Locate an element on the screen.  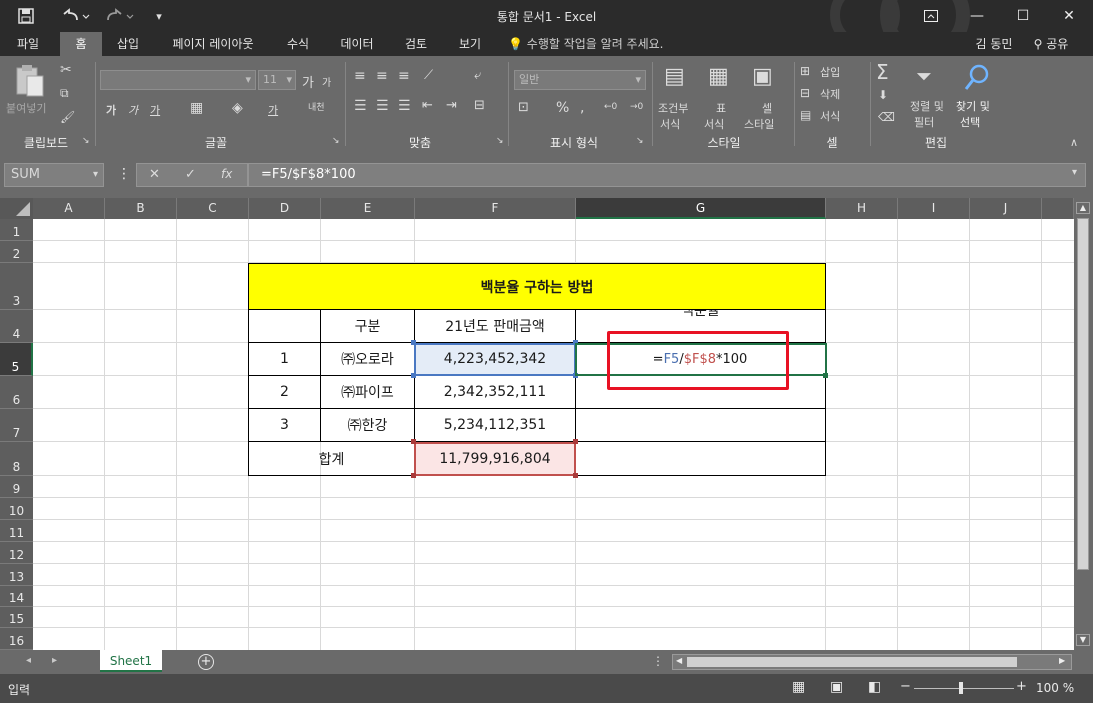
add-sheet-icon: + is located at coordinates (206, 662).